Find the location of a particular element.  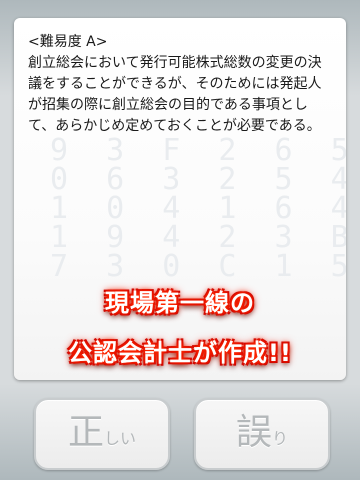

correct-button: 正しい is located at coordinates (102, 434).